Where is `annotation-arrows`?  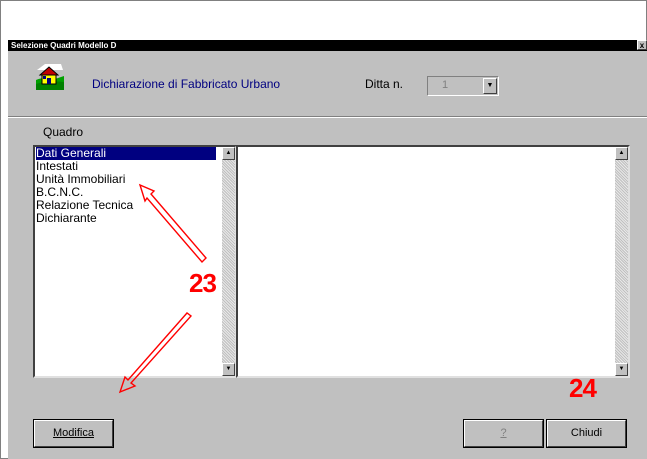
annotation-arrows is located at coordinates (162, 288).